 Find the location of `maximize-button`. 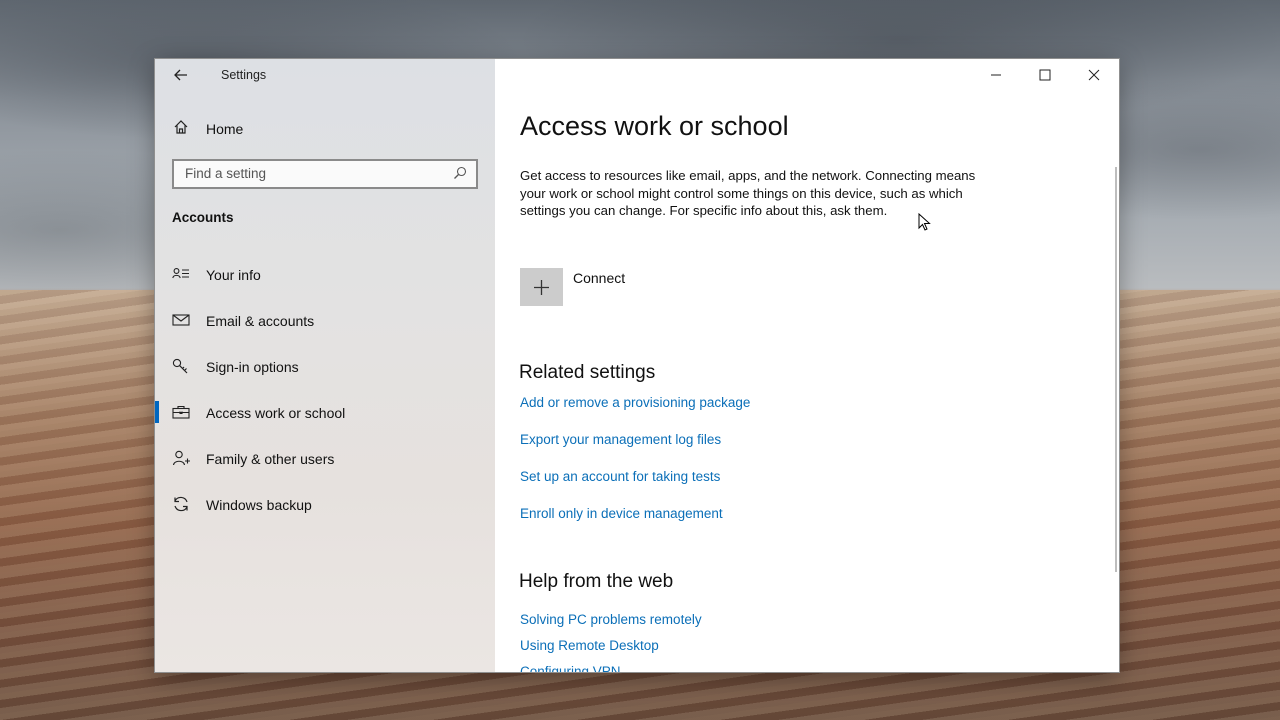

maximize-button is located at coordinates (1045, 75).